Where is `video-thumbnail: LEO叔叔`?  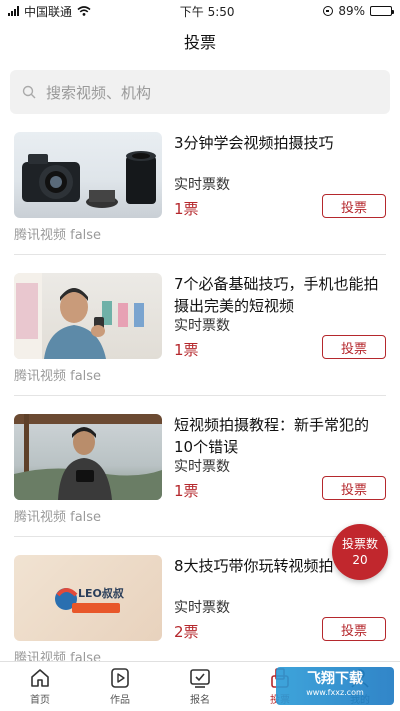 video-thumbnail: LEO叔叔 is located at coordinates (88, 598).